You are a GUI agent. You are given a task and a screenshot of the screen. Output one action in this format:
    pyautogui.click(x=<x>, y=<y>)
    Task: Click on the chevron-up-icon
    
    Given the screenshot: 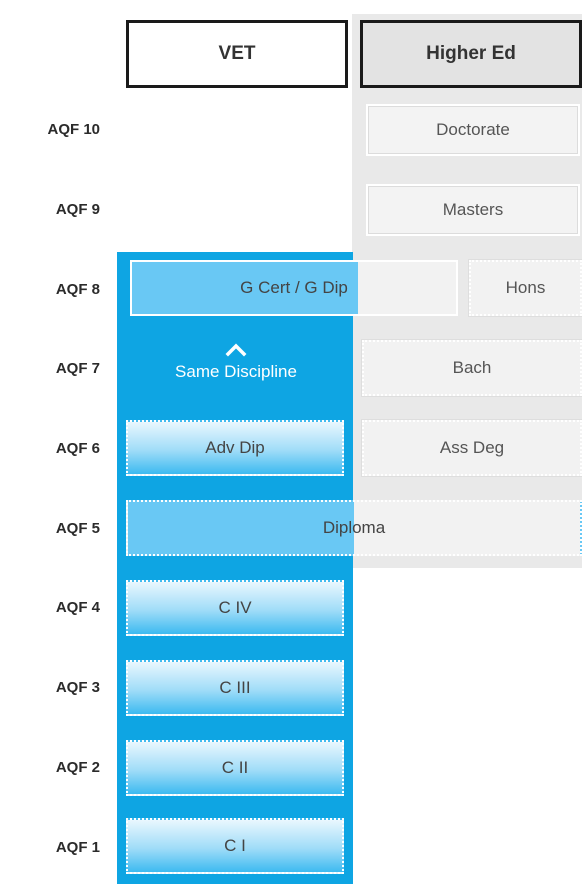 What is the action you would take?
    pyautogui.click(x=236, y=350)
    